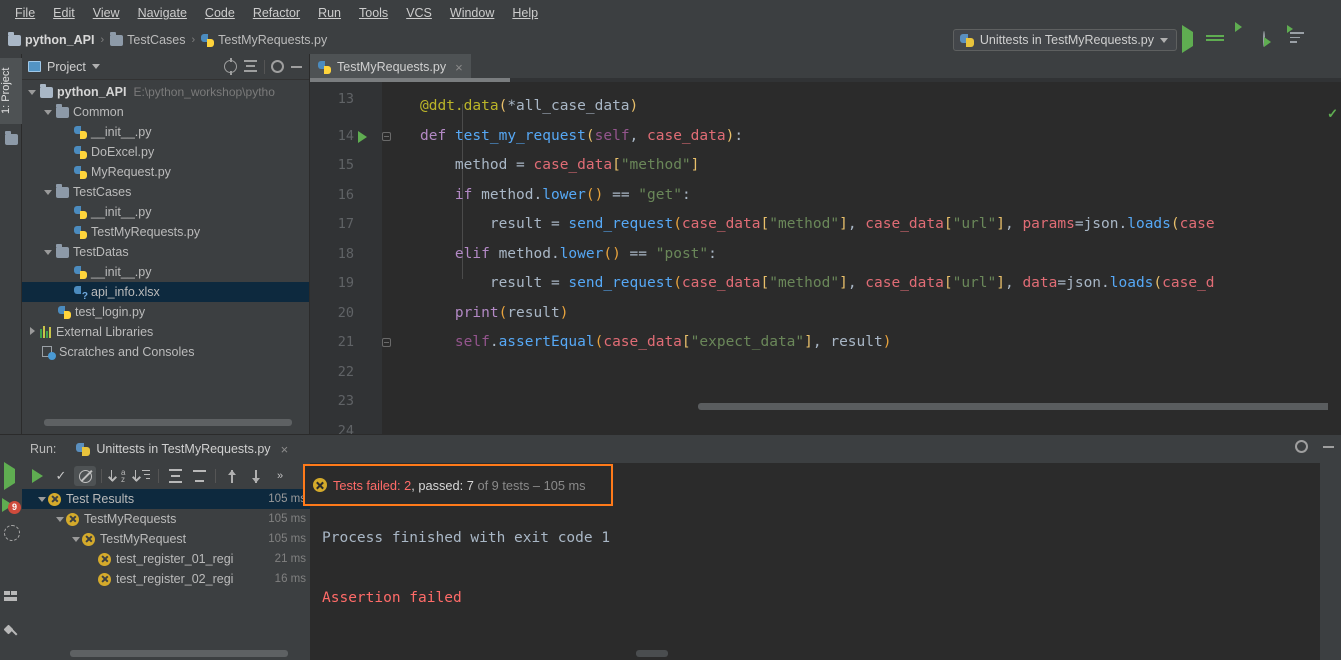  What do you see at coordinates (1298, 40) in the screenshot?
I see `run-dashboard-icon` at bounding box center [1298, 40].